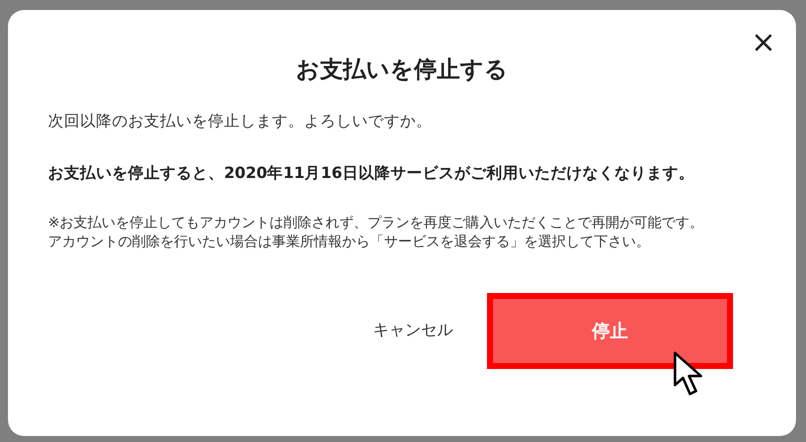 This screenshot has width=806, height=442. What do you see at coordinates (372, 173) in the screenshot?
I see `warning-text: お支払いを停止すると、2020年11月16日以降サービスがご利用いただけなくなります。` at bounding box center [372, 173].